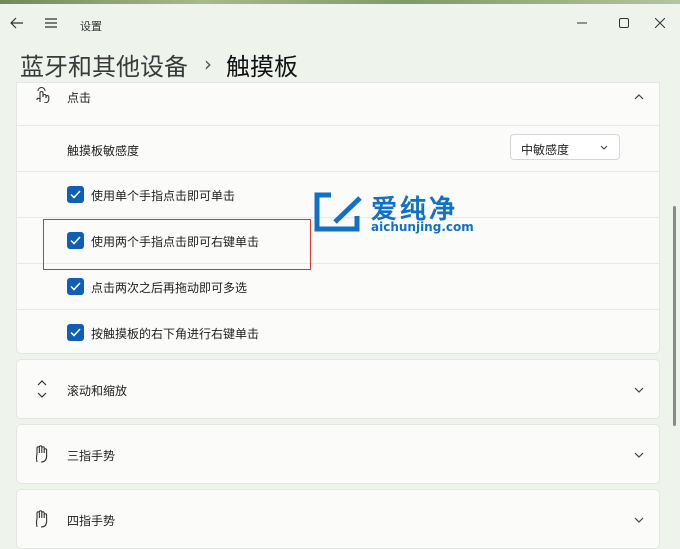 The width and height of the screenshot is (680, 549). I want to click on maximize-icon, so click(624, 23).